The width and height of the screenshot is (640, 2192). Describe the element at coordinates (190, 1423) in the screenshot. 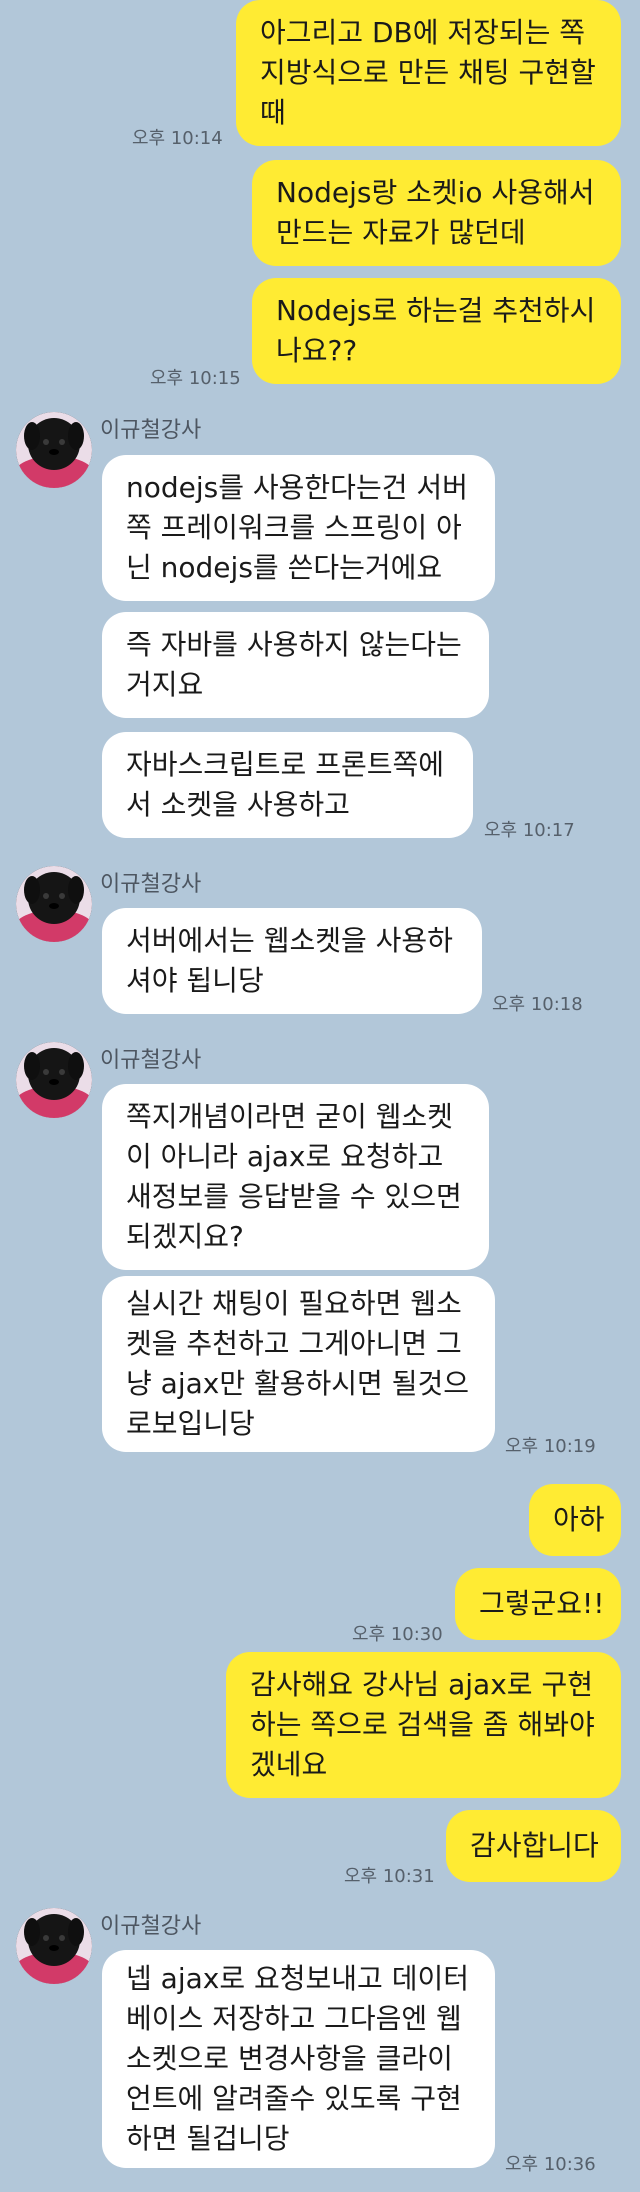

I see `message-text-line: 로보입니당` at that location.